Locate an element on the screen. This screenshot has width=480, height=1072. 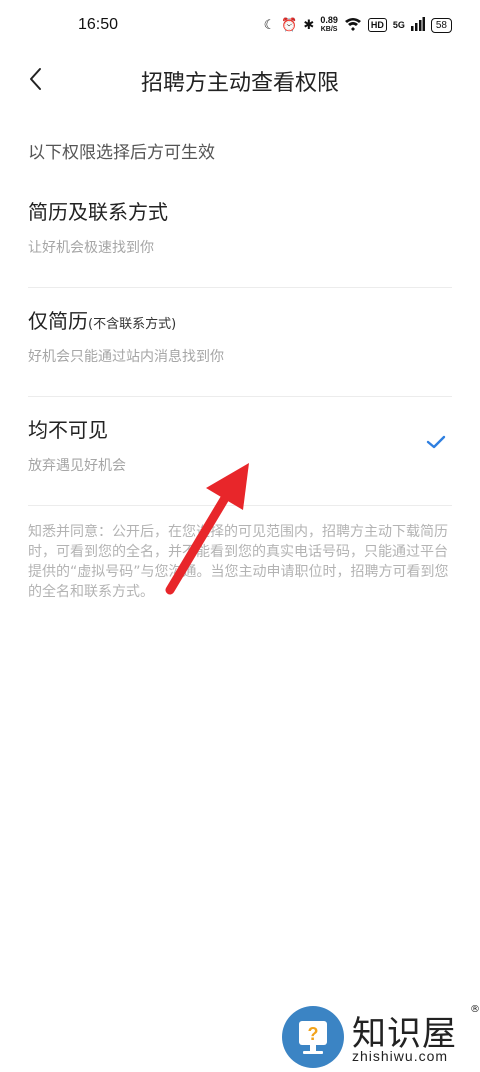
option-title: 简历及联系方式 is located at coordinates (98, 212).